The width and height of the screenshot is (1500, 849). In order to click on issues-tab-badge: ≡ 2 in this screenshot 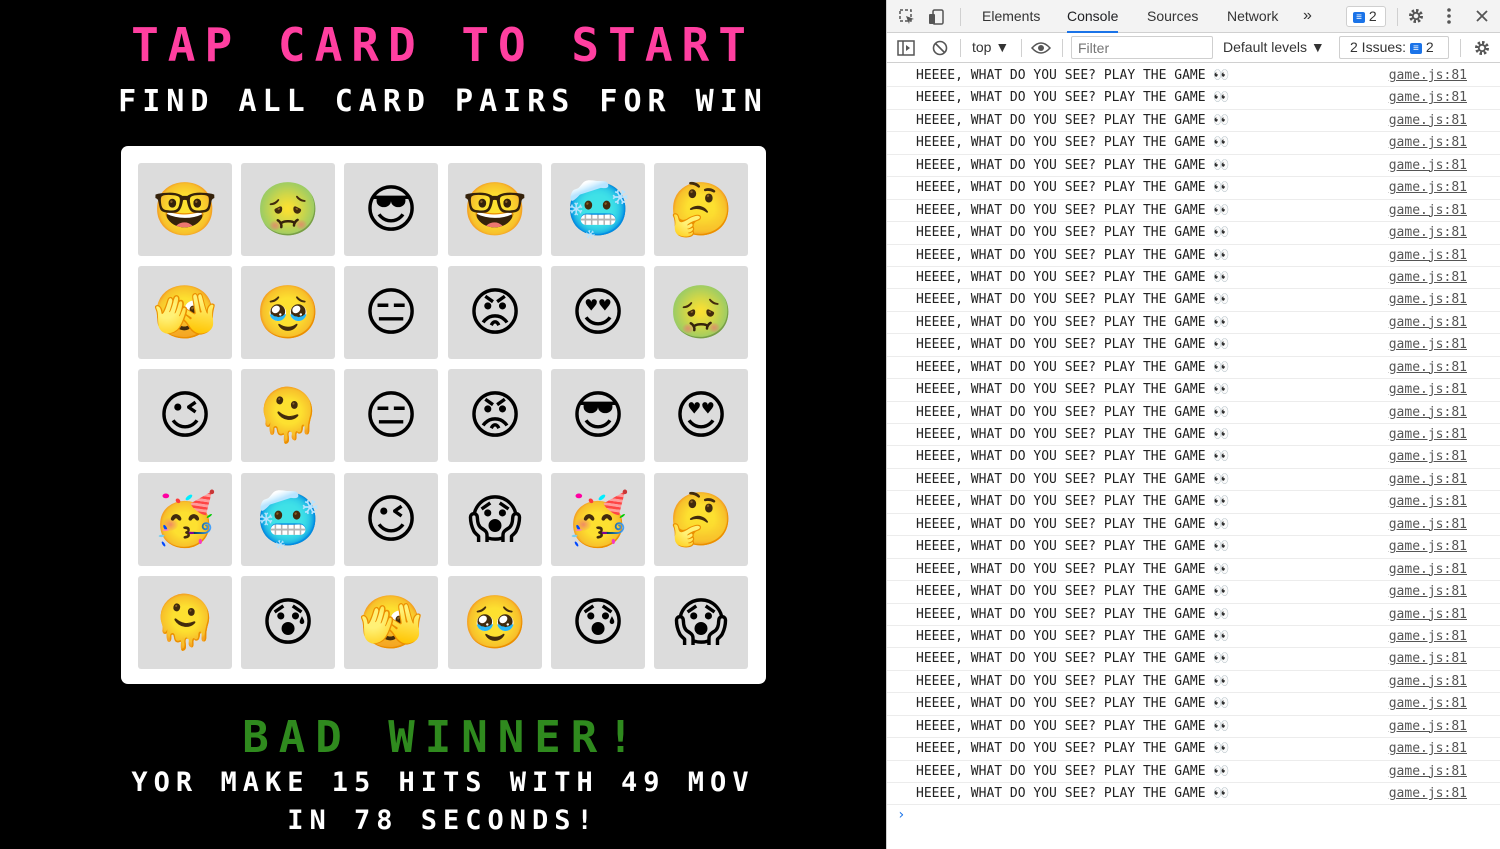, I will do `click(1366, 16)`.